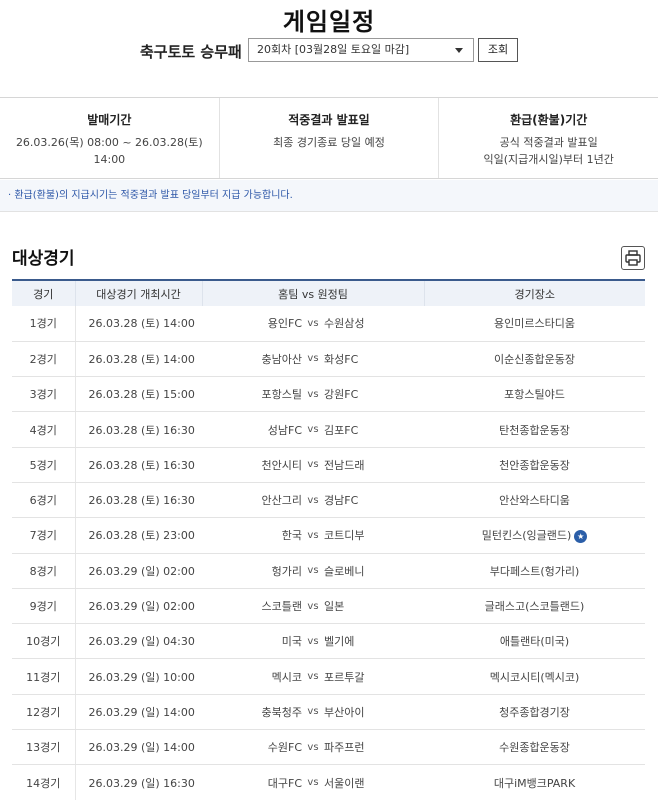 The width and height of the screenshot is (658, 800). I want to click on game-time: 26.03.29 (일) 10:00, so click(138, 676).